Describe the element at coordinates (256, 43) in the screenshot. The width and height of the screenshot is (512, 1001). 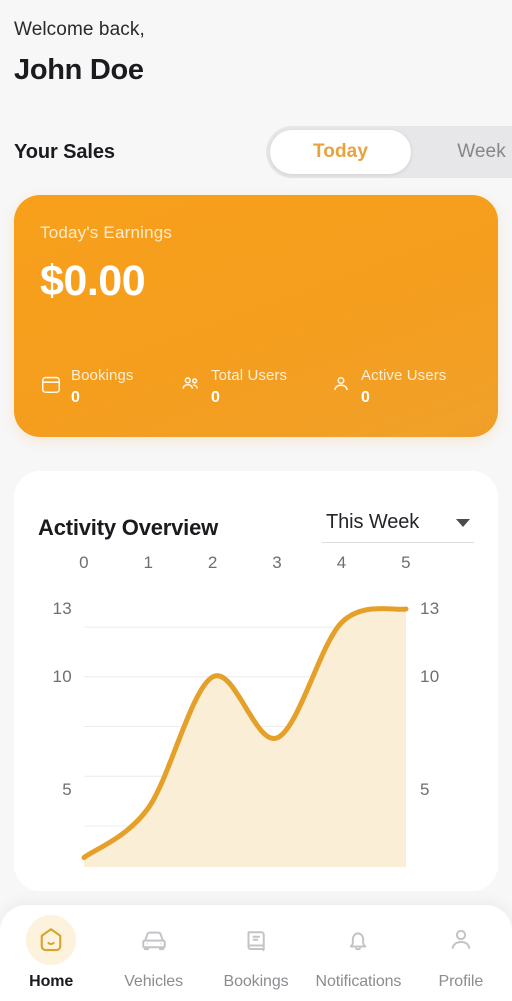
I see `page-header: Welcome back, John Doe` at that location.